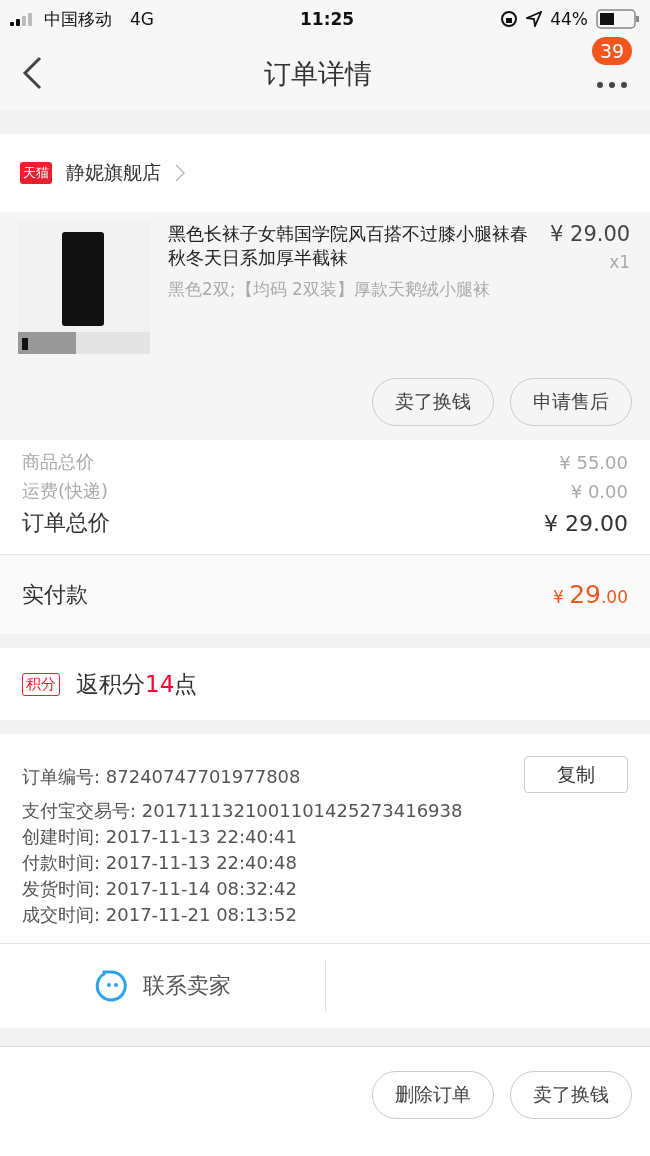 Image resolution: width=650 pixels, height=1156 pixels. What do you see at coordinates (36, 173) in the screenshot?
I see `tmall-tag: 天猫` at bounding box center [36, 173].